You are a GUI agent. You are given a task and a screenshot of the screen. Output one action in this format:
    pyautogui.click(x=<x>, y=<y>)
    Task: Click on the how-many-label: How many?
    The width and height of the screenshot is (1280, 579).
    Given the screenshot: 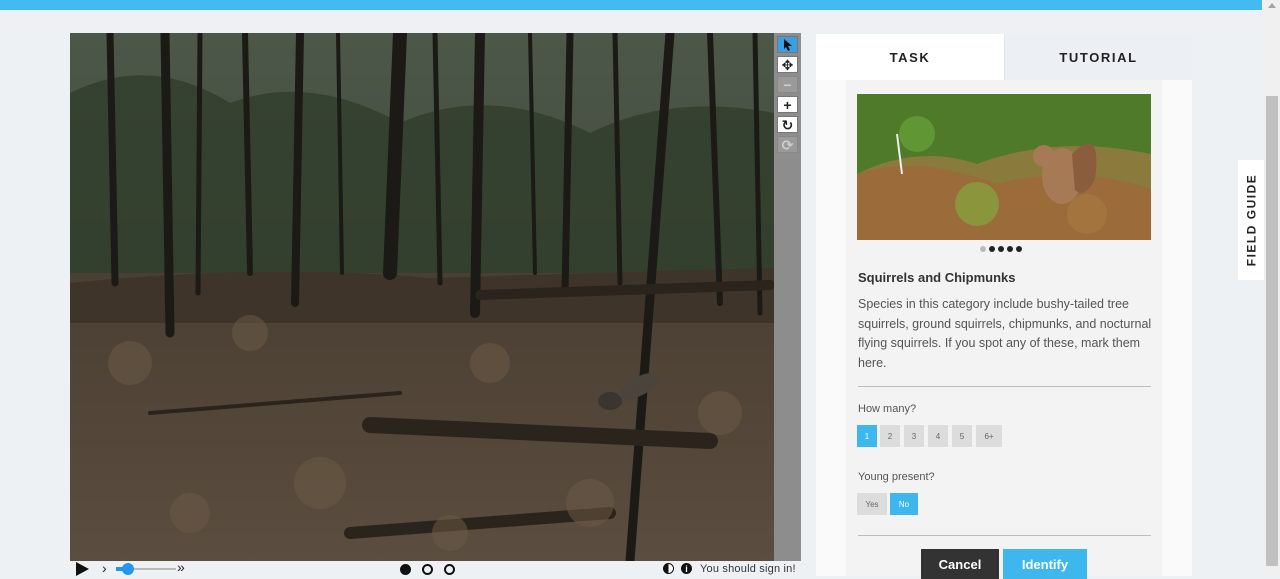 What is the action you would take?
    pyautogui.click(x=887, y=409)
    